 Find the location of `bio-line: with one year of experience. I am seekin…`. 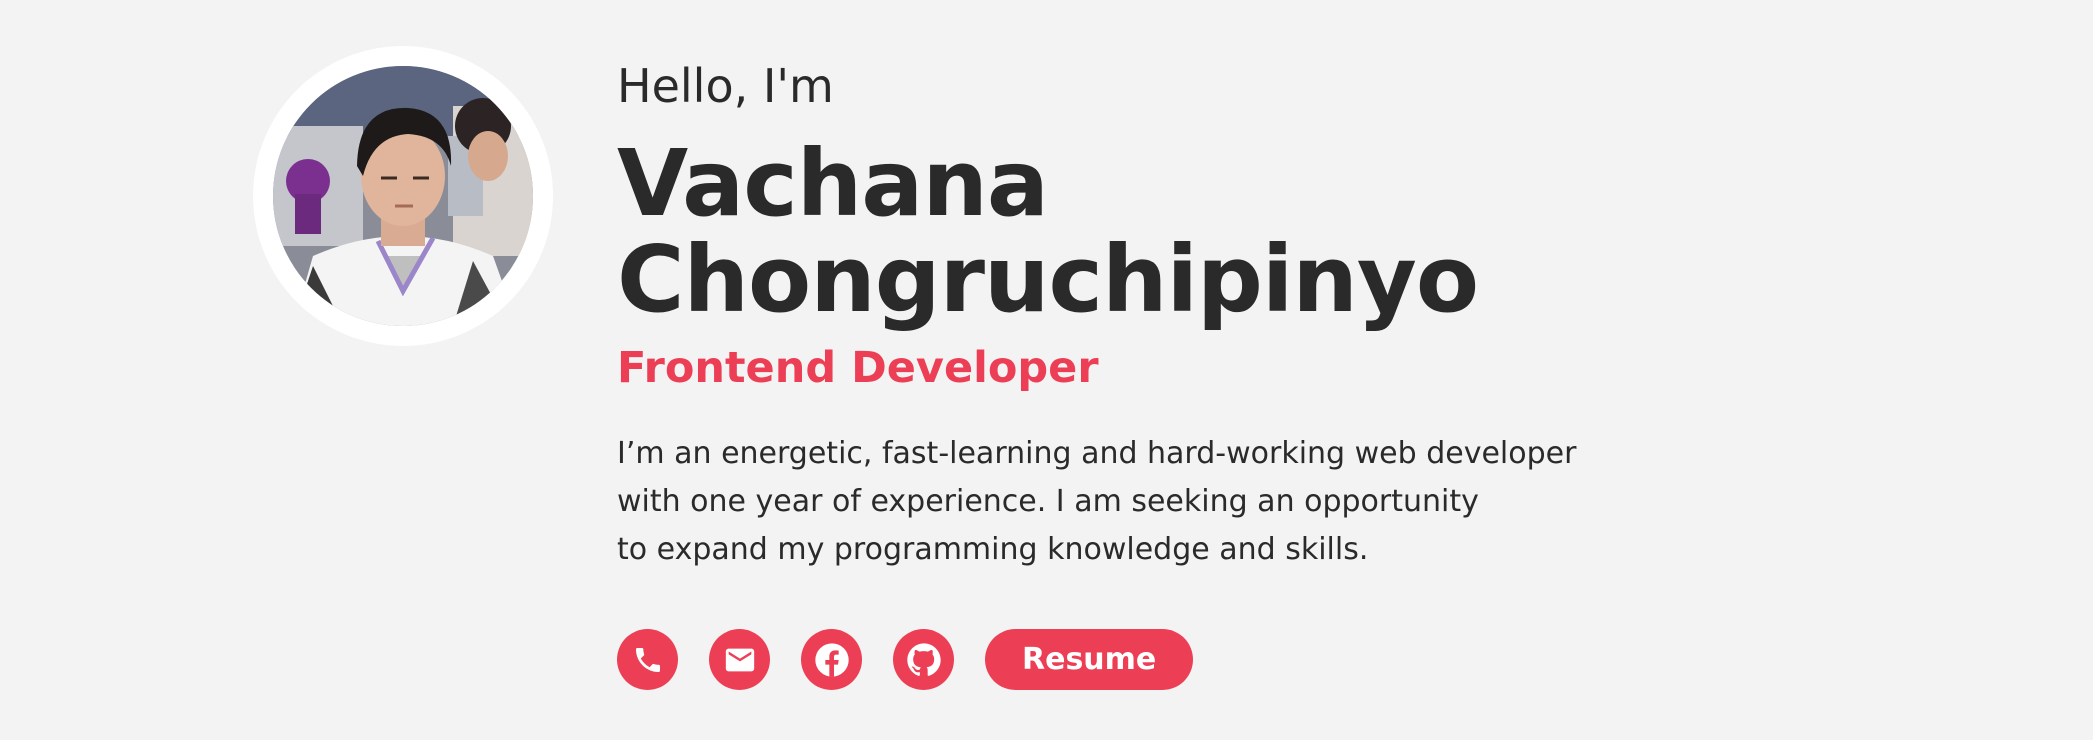

bio-line: with one year of experience. I am seekin… is located at coordinates (1048, 501).